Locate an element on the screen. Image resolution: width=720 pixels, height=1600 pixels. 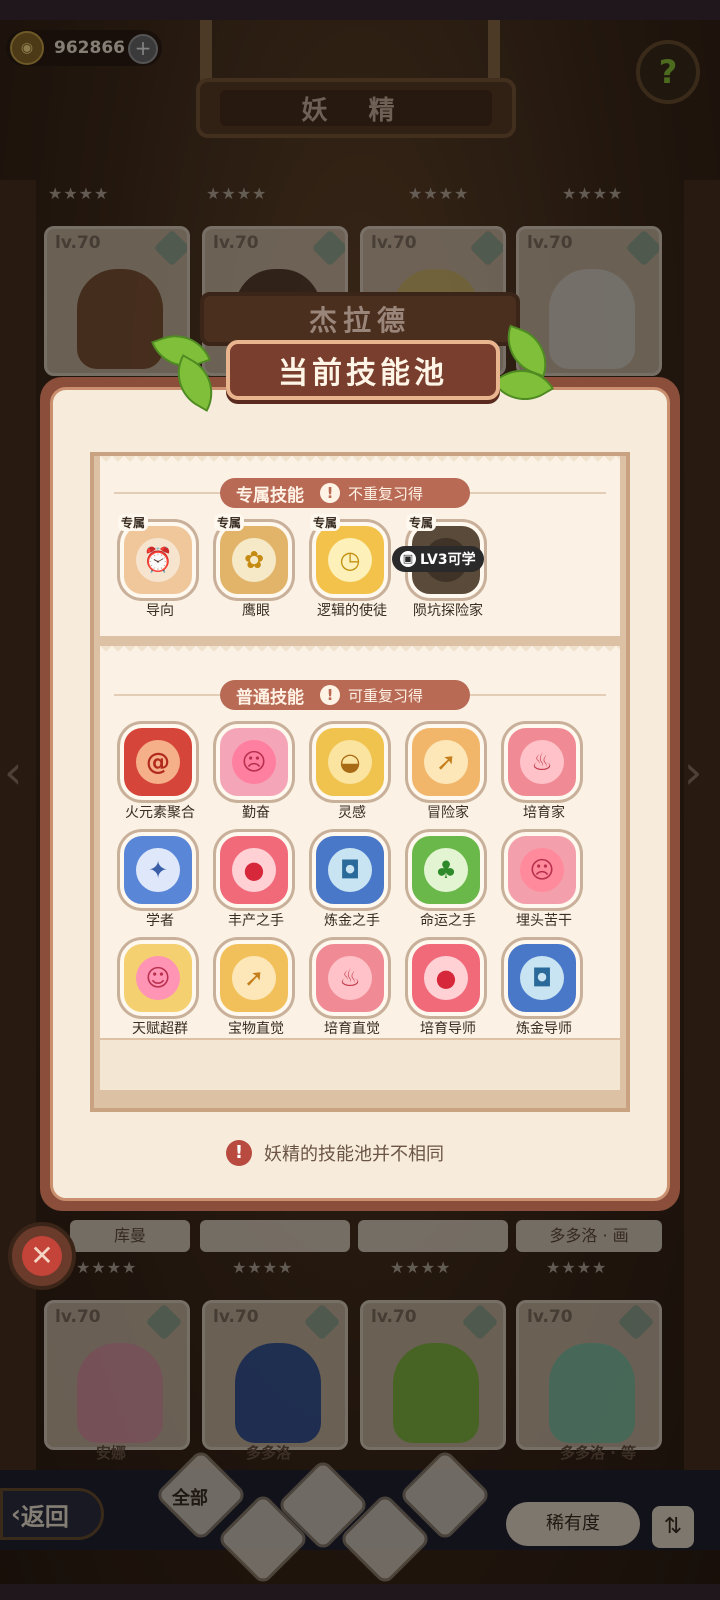
normal-skill: ✦ 学者 is located at coordinates (160, 879).